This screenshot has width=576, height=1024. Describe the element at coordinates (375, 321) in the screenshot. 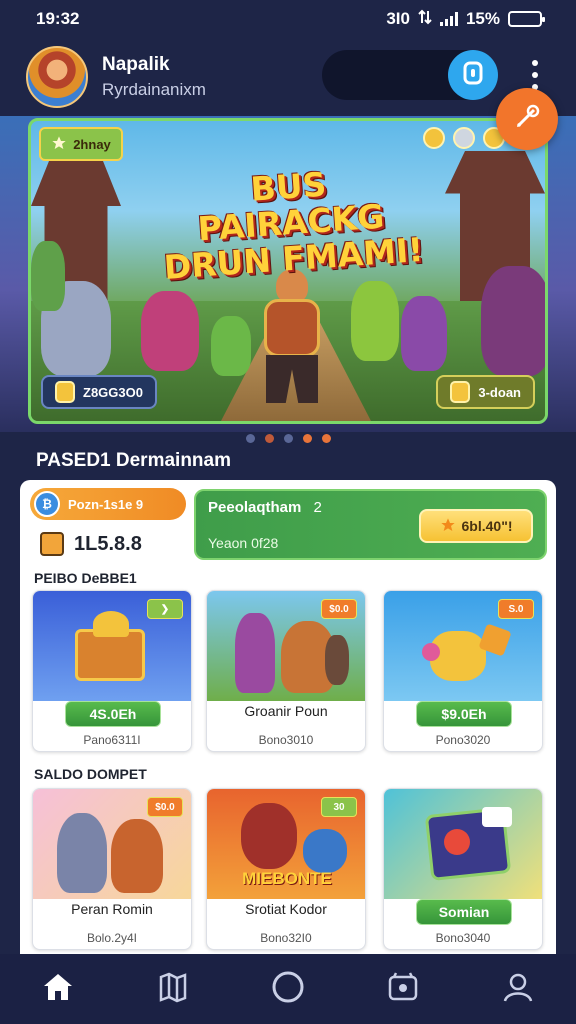

I see `lime-creature` at that location.